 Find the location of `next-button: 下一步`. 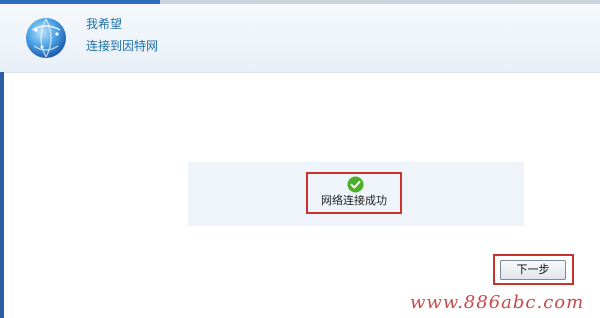

next-button: 下一步 is located at coordinates (533, 270).